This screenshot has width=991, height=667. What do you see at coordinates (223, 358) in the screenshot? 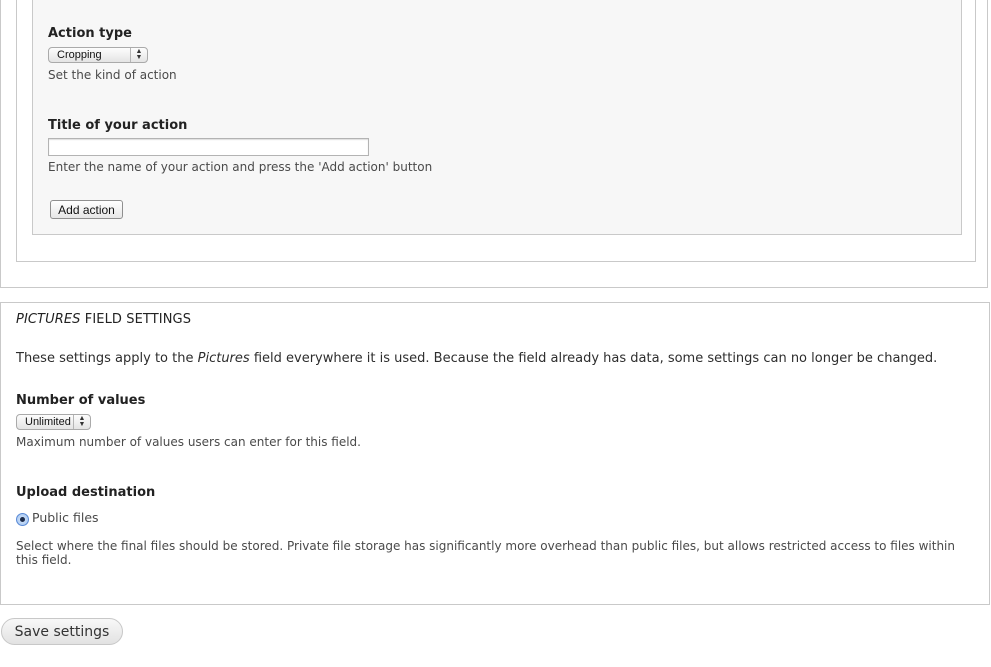
I see `intro-field-name: Pictures` at bounding box center [223, 358].